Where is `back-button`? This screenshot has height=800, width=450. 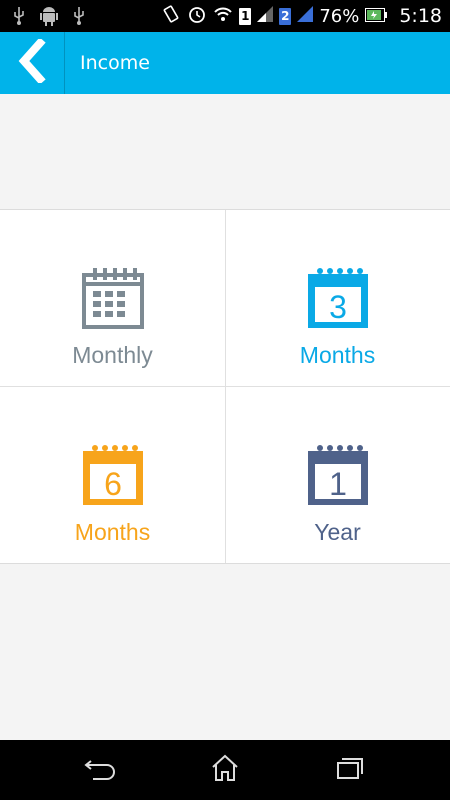
back-button is located at coordinates (32, 63).